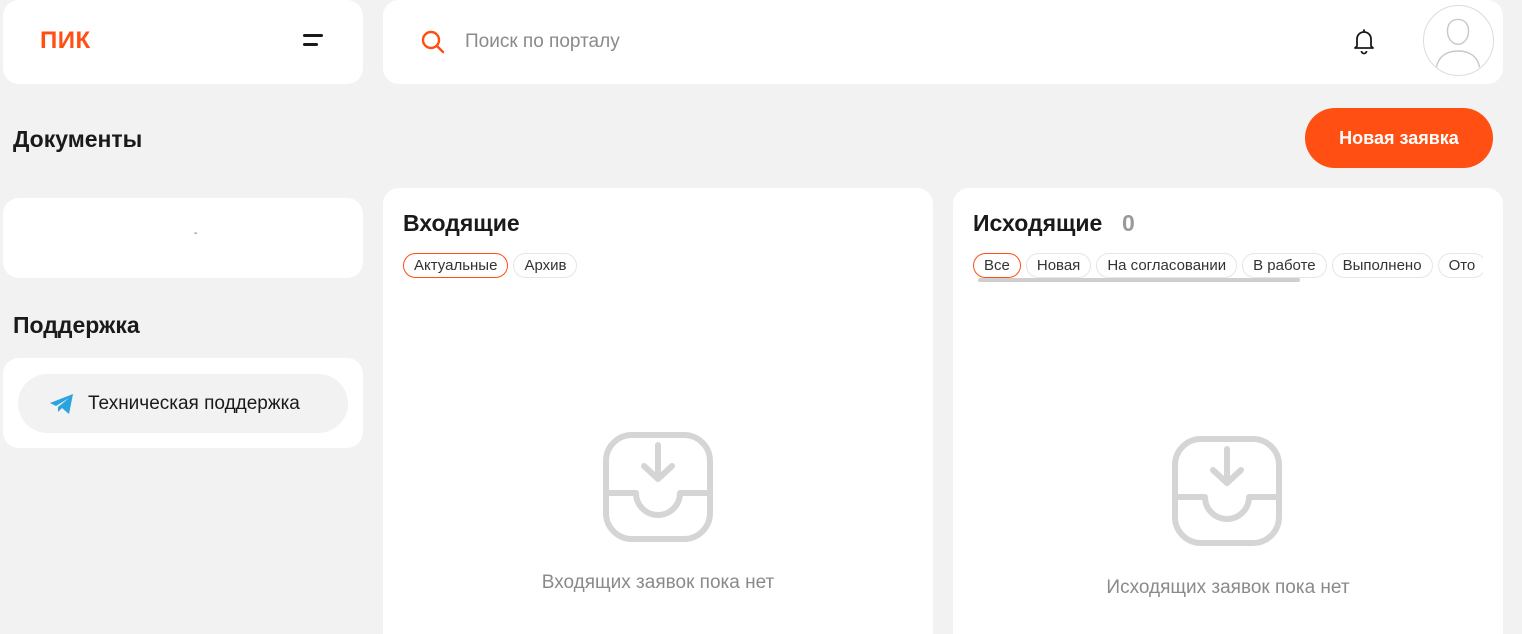 This screenshot has width=1522, height=634. I want to click on new-request-button: Новая заявка, so click(1399, 138).